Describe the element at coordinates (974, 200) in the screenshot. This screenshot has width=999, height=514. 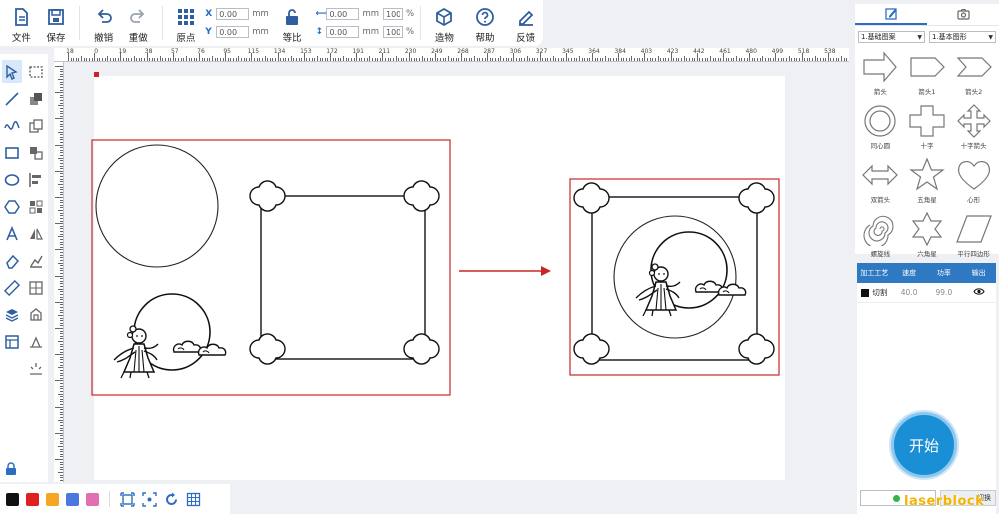
I see `shape-label: 心形` at that location.